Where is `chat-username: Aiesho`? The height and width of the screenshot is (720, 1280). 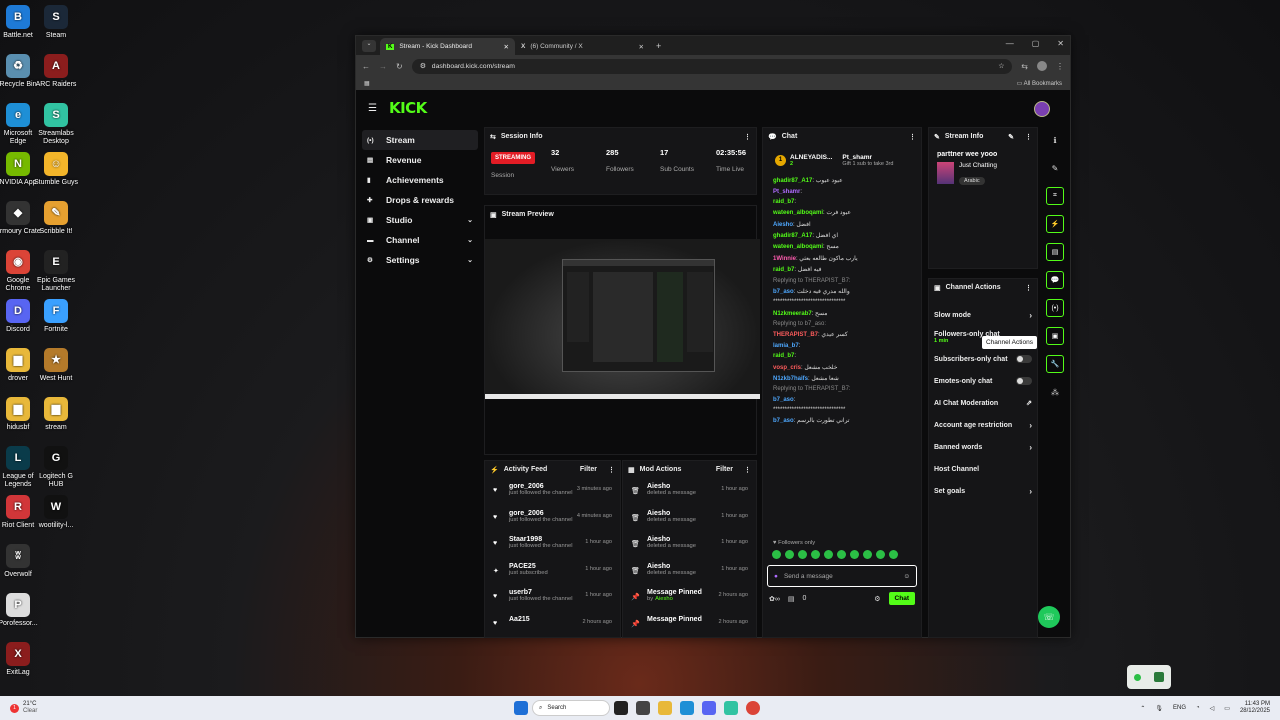 chat-username: Aiesho is located at coordinates (783, 225).